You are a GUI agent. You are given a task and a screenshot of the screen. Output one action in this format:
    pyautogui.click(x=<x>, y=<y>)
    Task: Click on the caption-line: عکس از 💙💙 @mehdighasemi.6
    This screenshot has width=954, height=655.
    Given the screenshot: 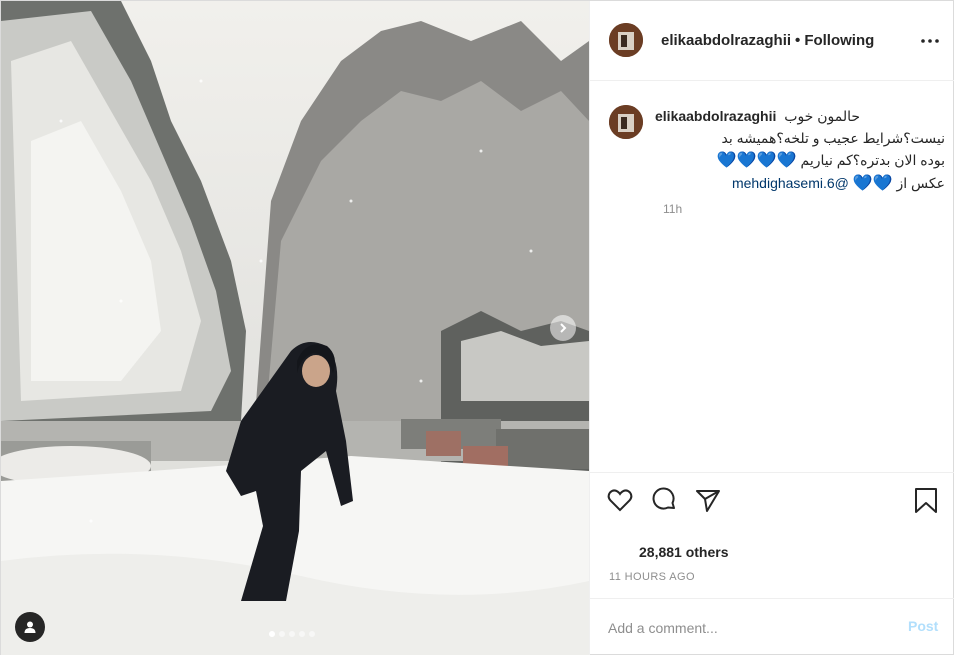 What is the action you would take?
    pyautogui.click(x=800, y=183)
    